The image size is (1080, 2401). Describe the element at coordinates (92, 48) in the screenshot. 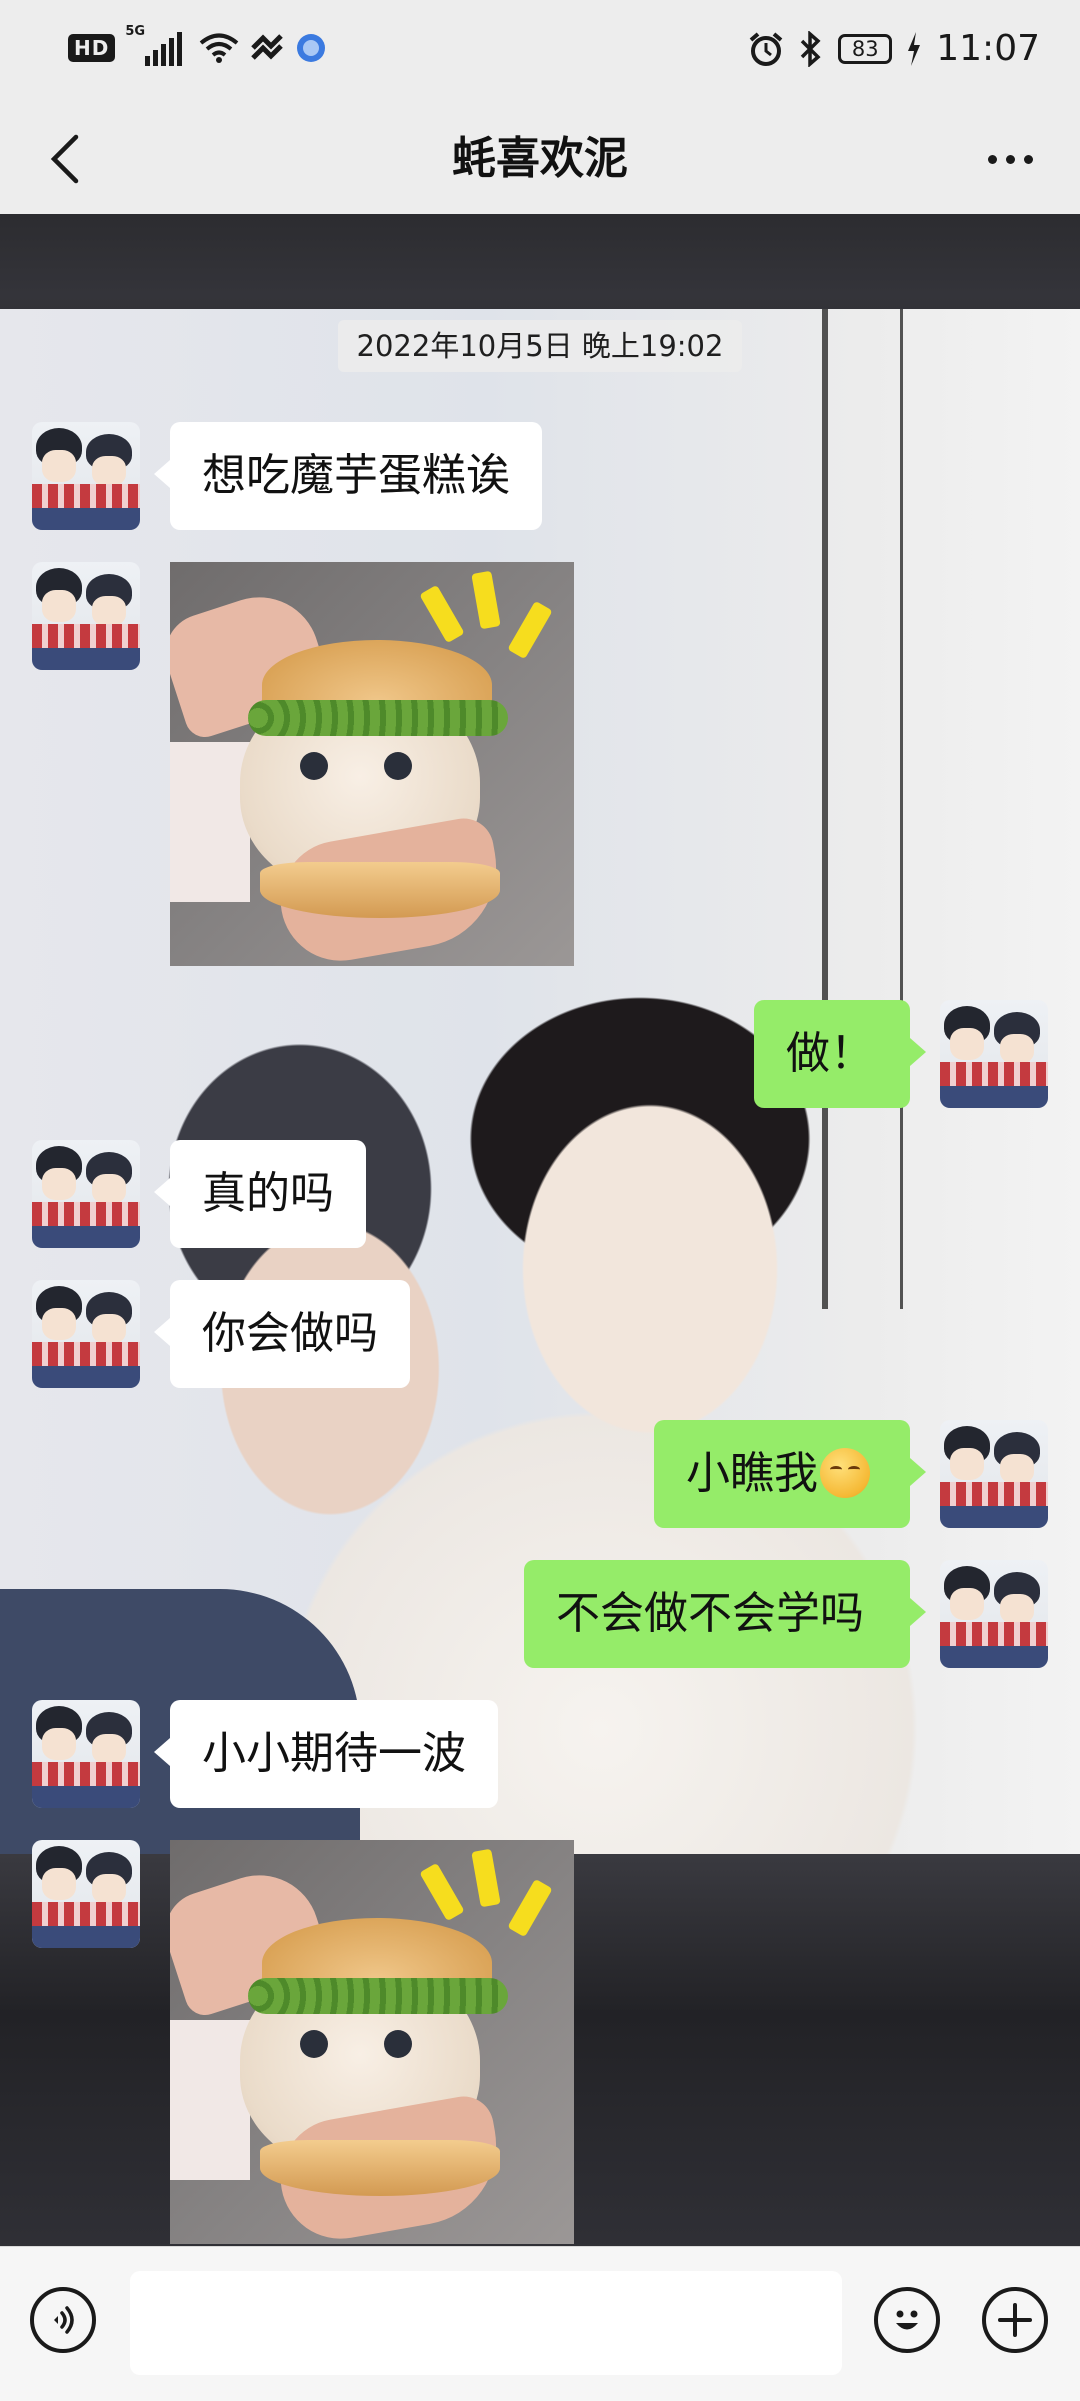

I see `hd-badge: HD` at that location.